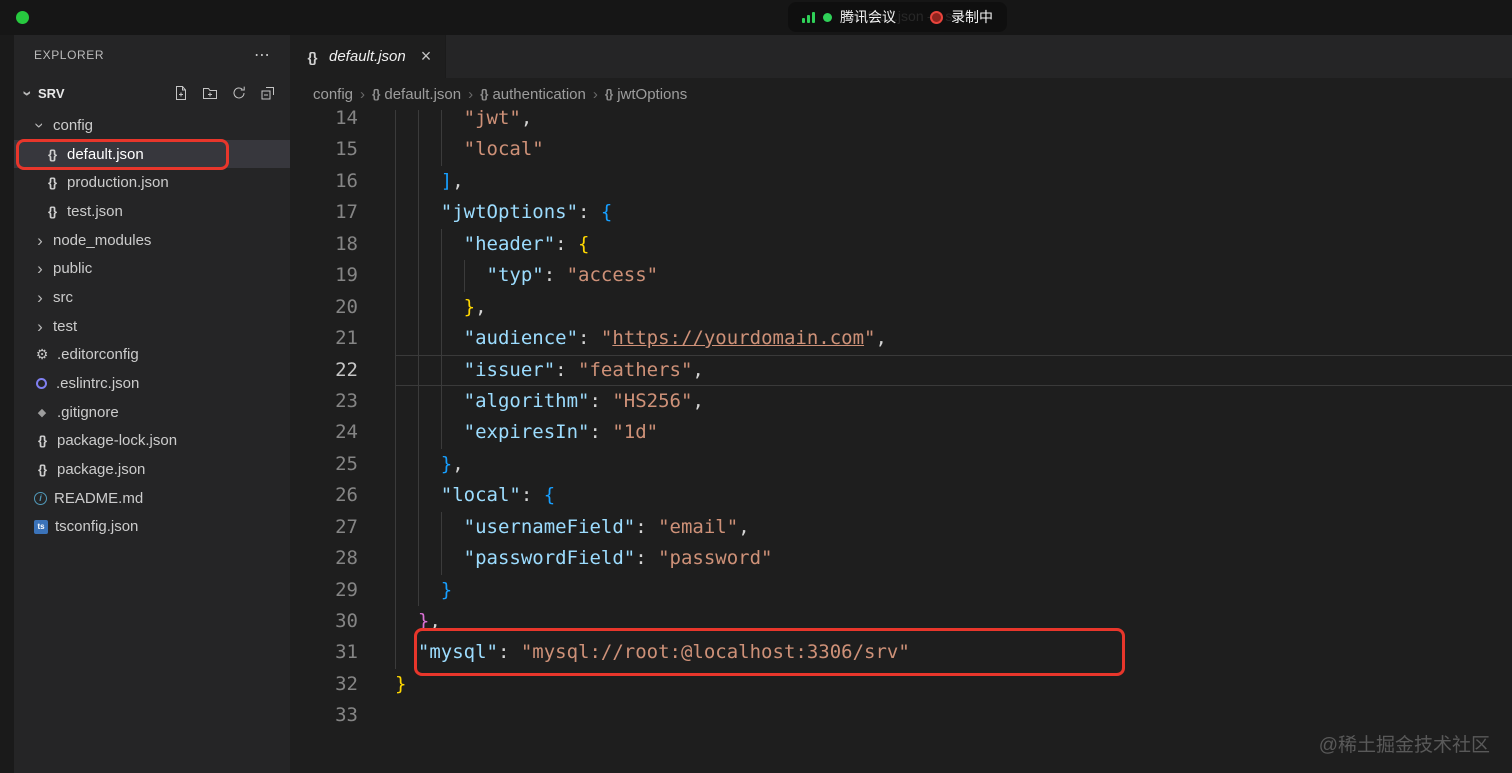 The image size is (1512, 773). Describe the element at coordinates (901, 339) in the screenshot. I see `code-line-21: 21 "audience": "https://yourdomain.com",` at that location.